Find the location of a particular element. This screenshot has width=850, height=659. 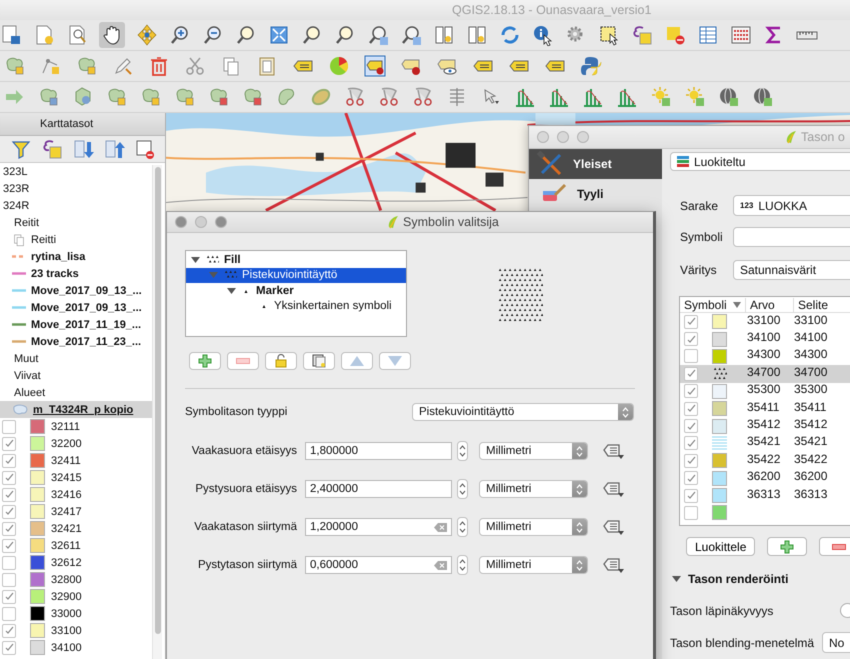

deselect-icon is located at coordinates (675, 35).